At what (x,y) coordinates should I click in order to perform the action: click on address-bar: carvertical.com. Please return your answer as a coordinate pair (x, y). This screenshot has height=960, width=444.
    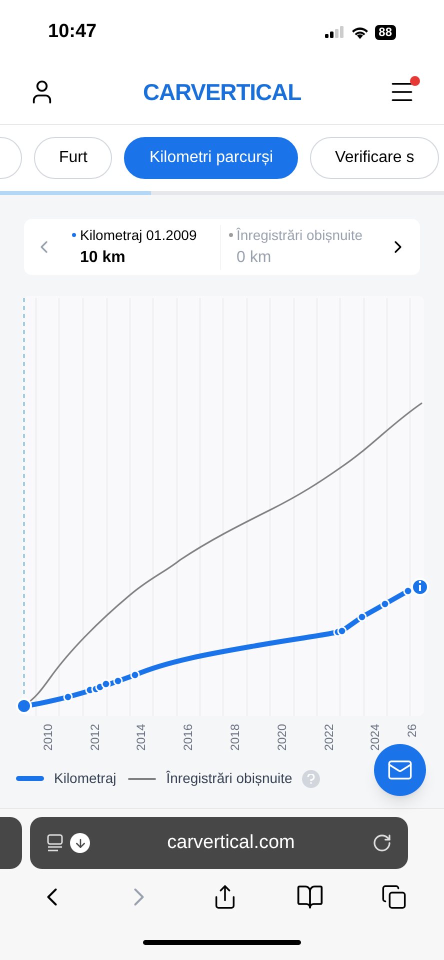
    Looking at the image, I should click on (219, 843).